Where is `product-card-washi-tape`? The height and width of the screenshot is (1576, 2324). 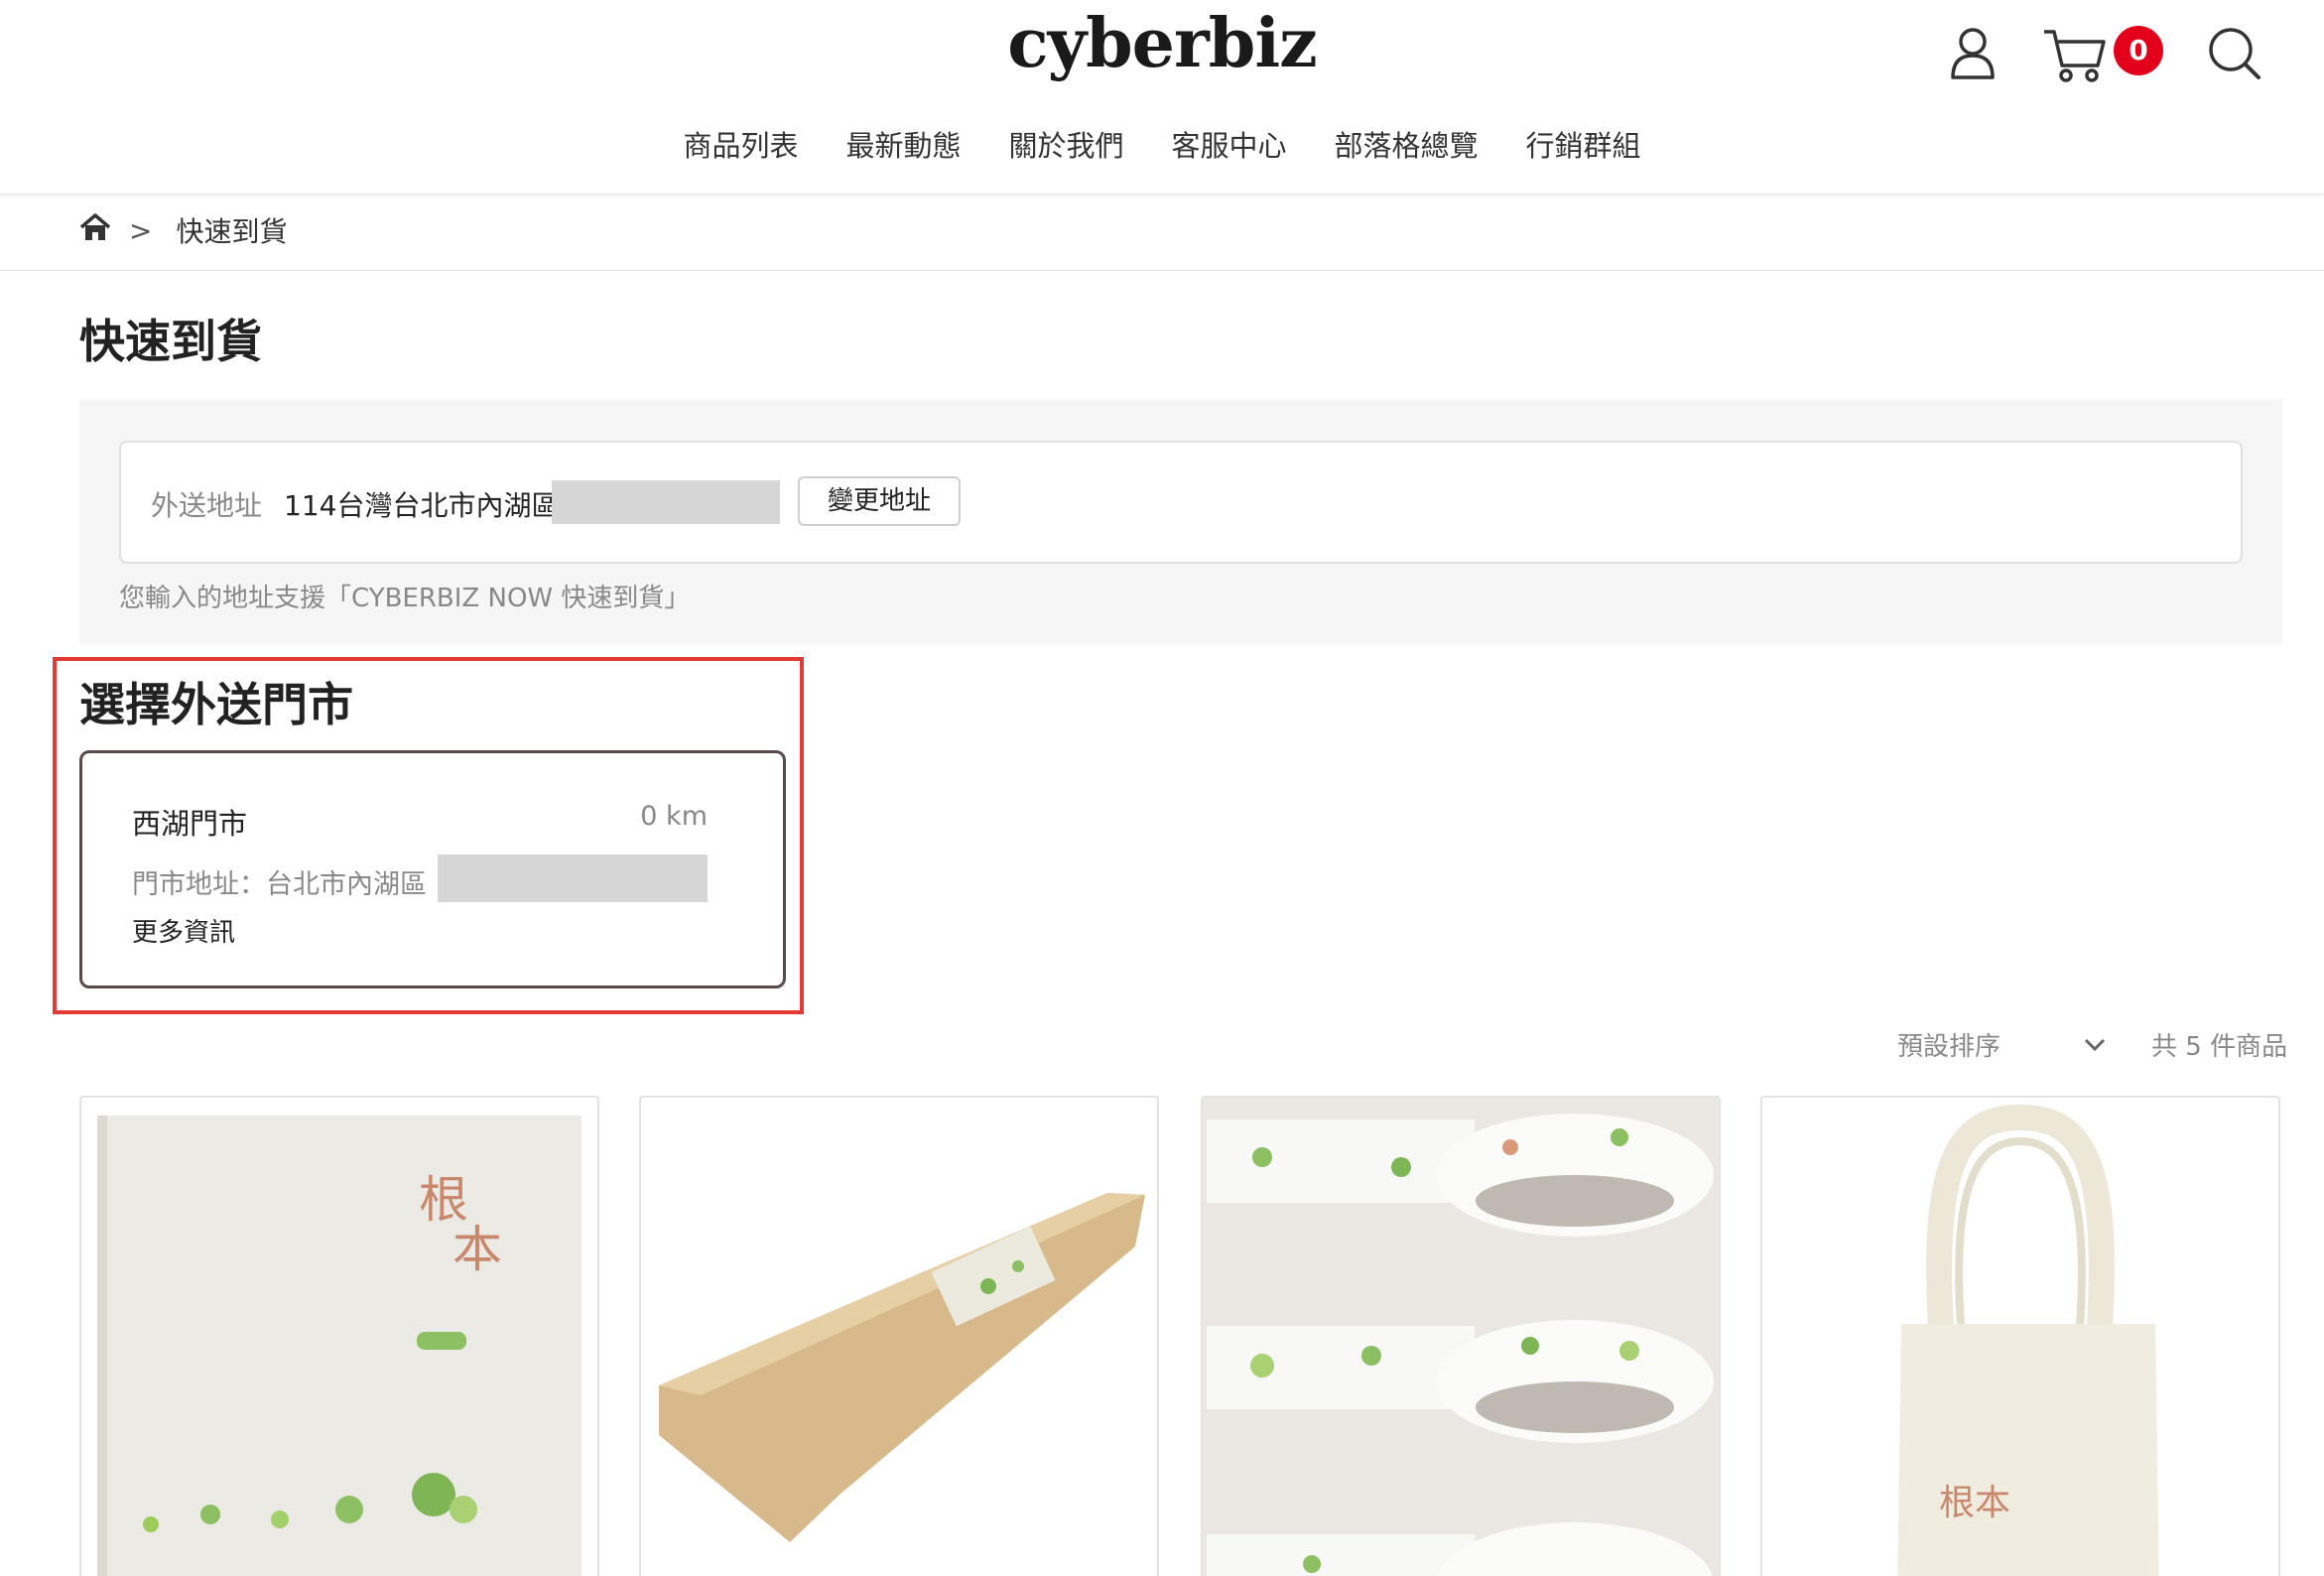
product-card-washi-tape is located at coordinates (1461, 1336).